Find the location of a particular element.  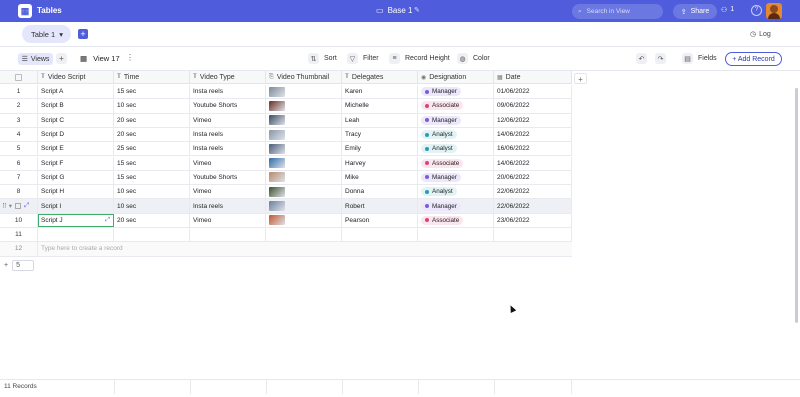

column-header: ◉ Designation is located at coordinates (456, 77).